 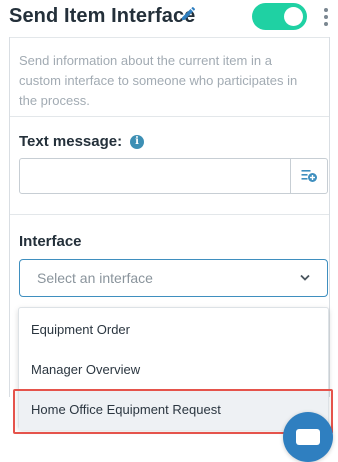 I want to click on interface-select: Select an interface, so click(x=173, y=278).